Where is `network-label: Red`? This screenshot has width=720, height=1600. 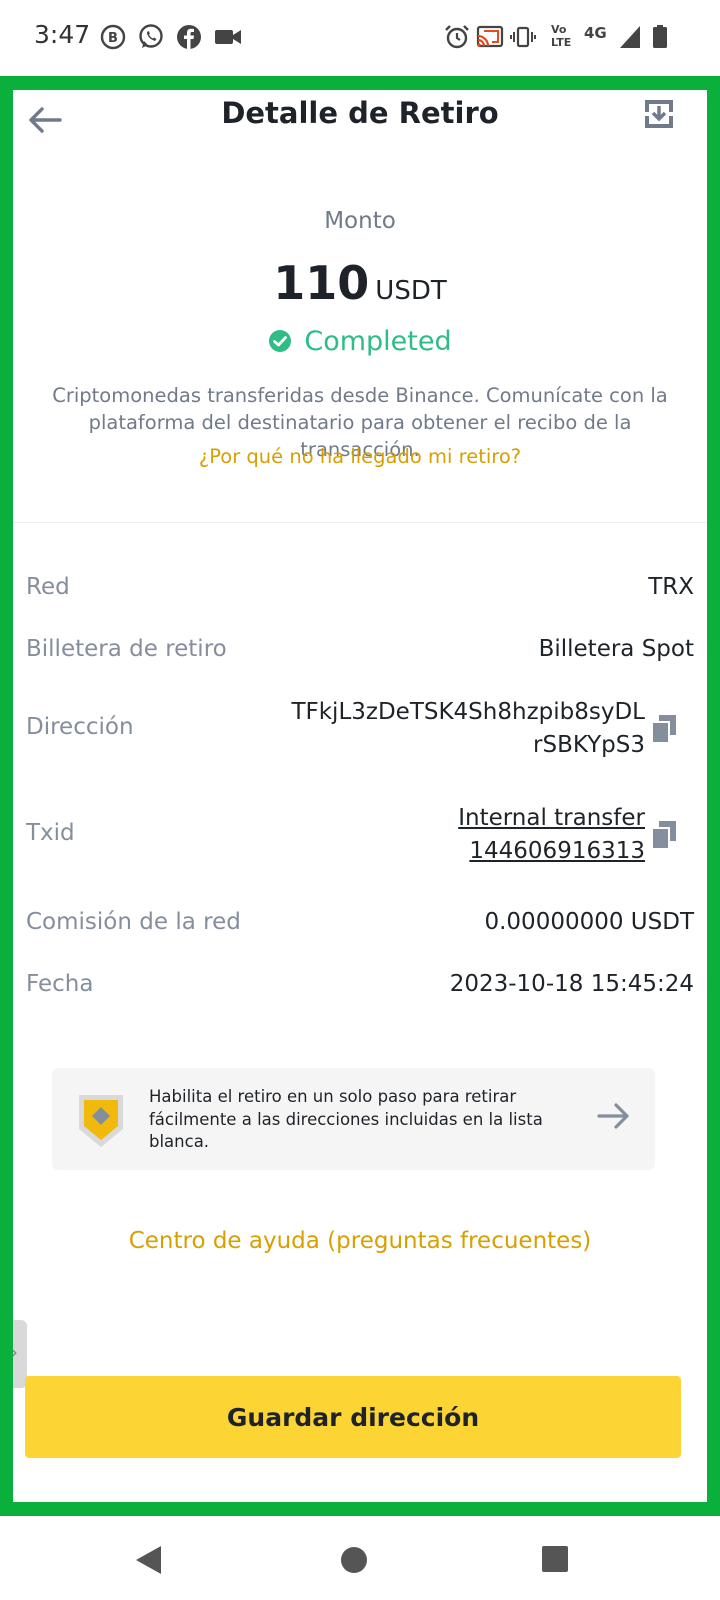
network-label: Red is located at coordinates (48, 587).